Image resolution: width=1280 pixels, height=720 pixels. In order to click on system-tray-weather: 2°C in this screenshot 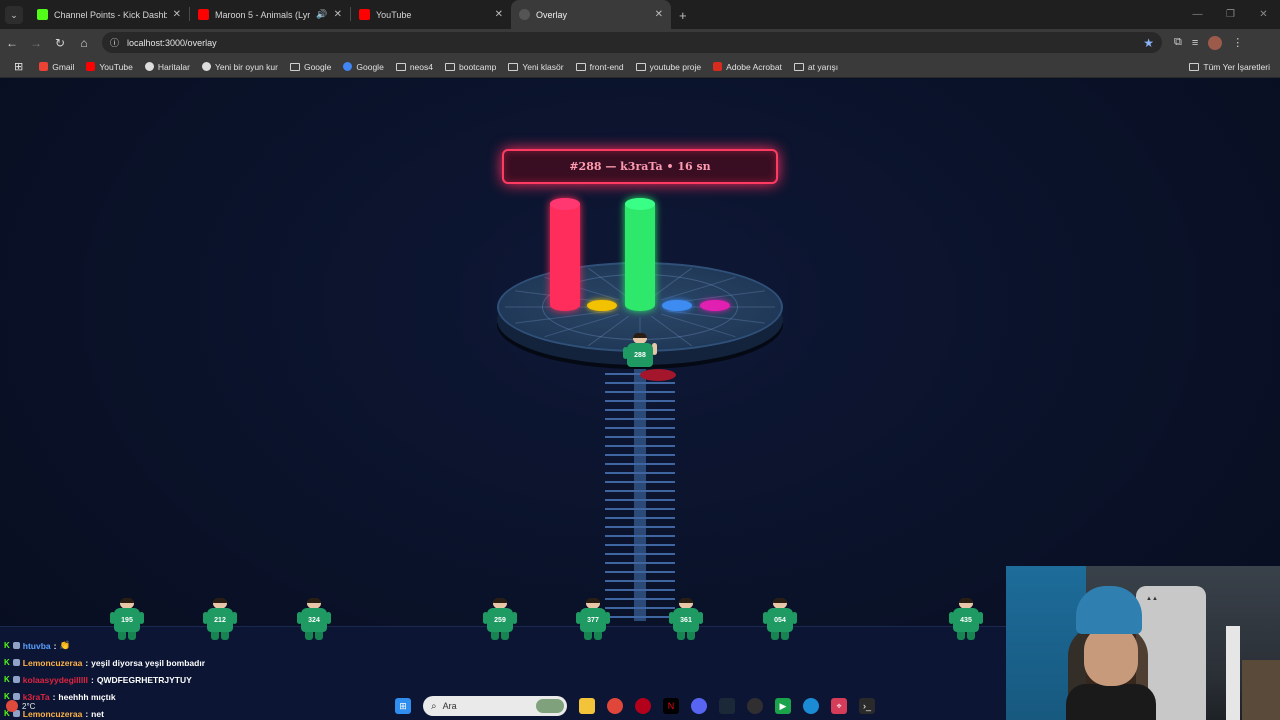, I will do `click(20, 706)`.